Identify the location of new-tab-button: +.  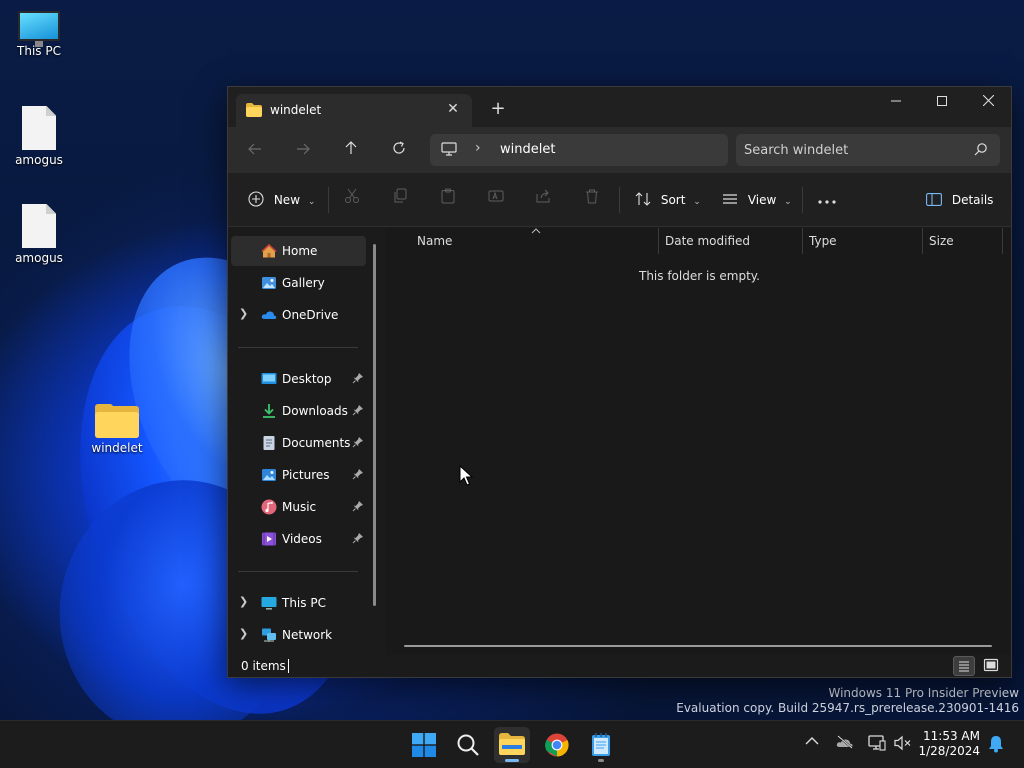
(498, 109).